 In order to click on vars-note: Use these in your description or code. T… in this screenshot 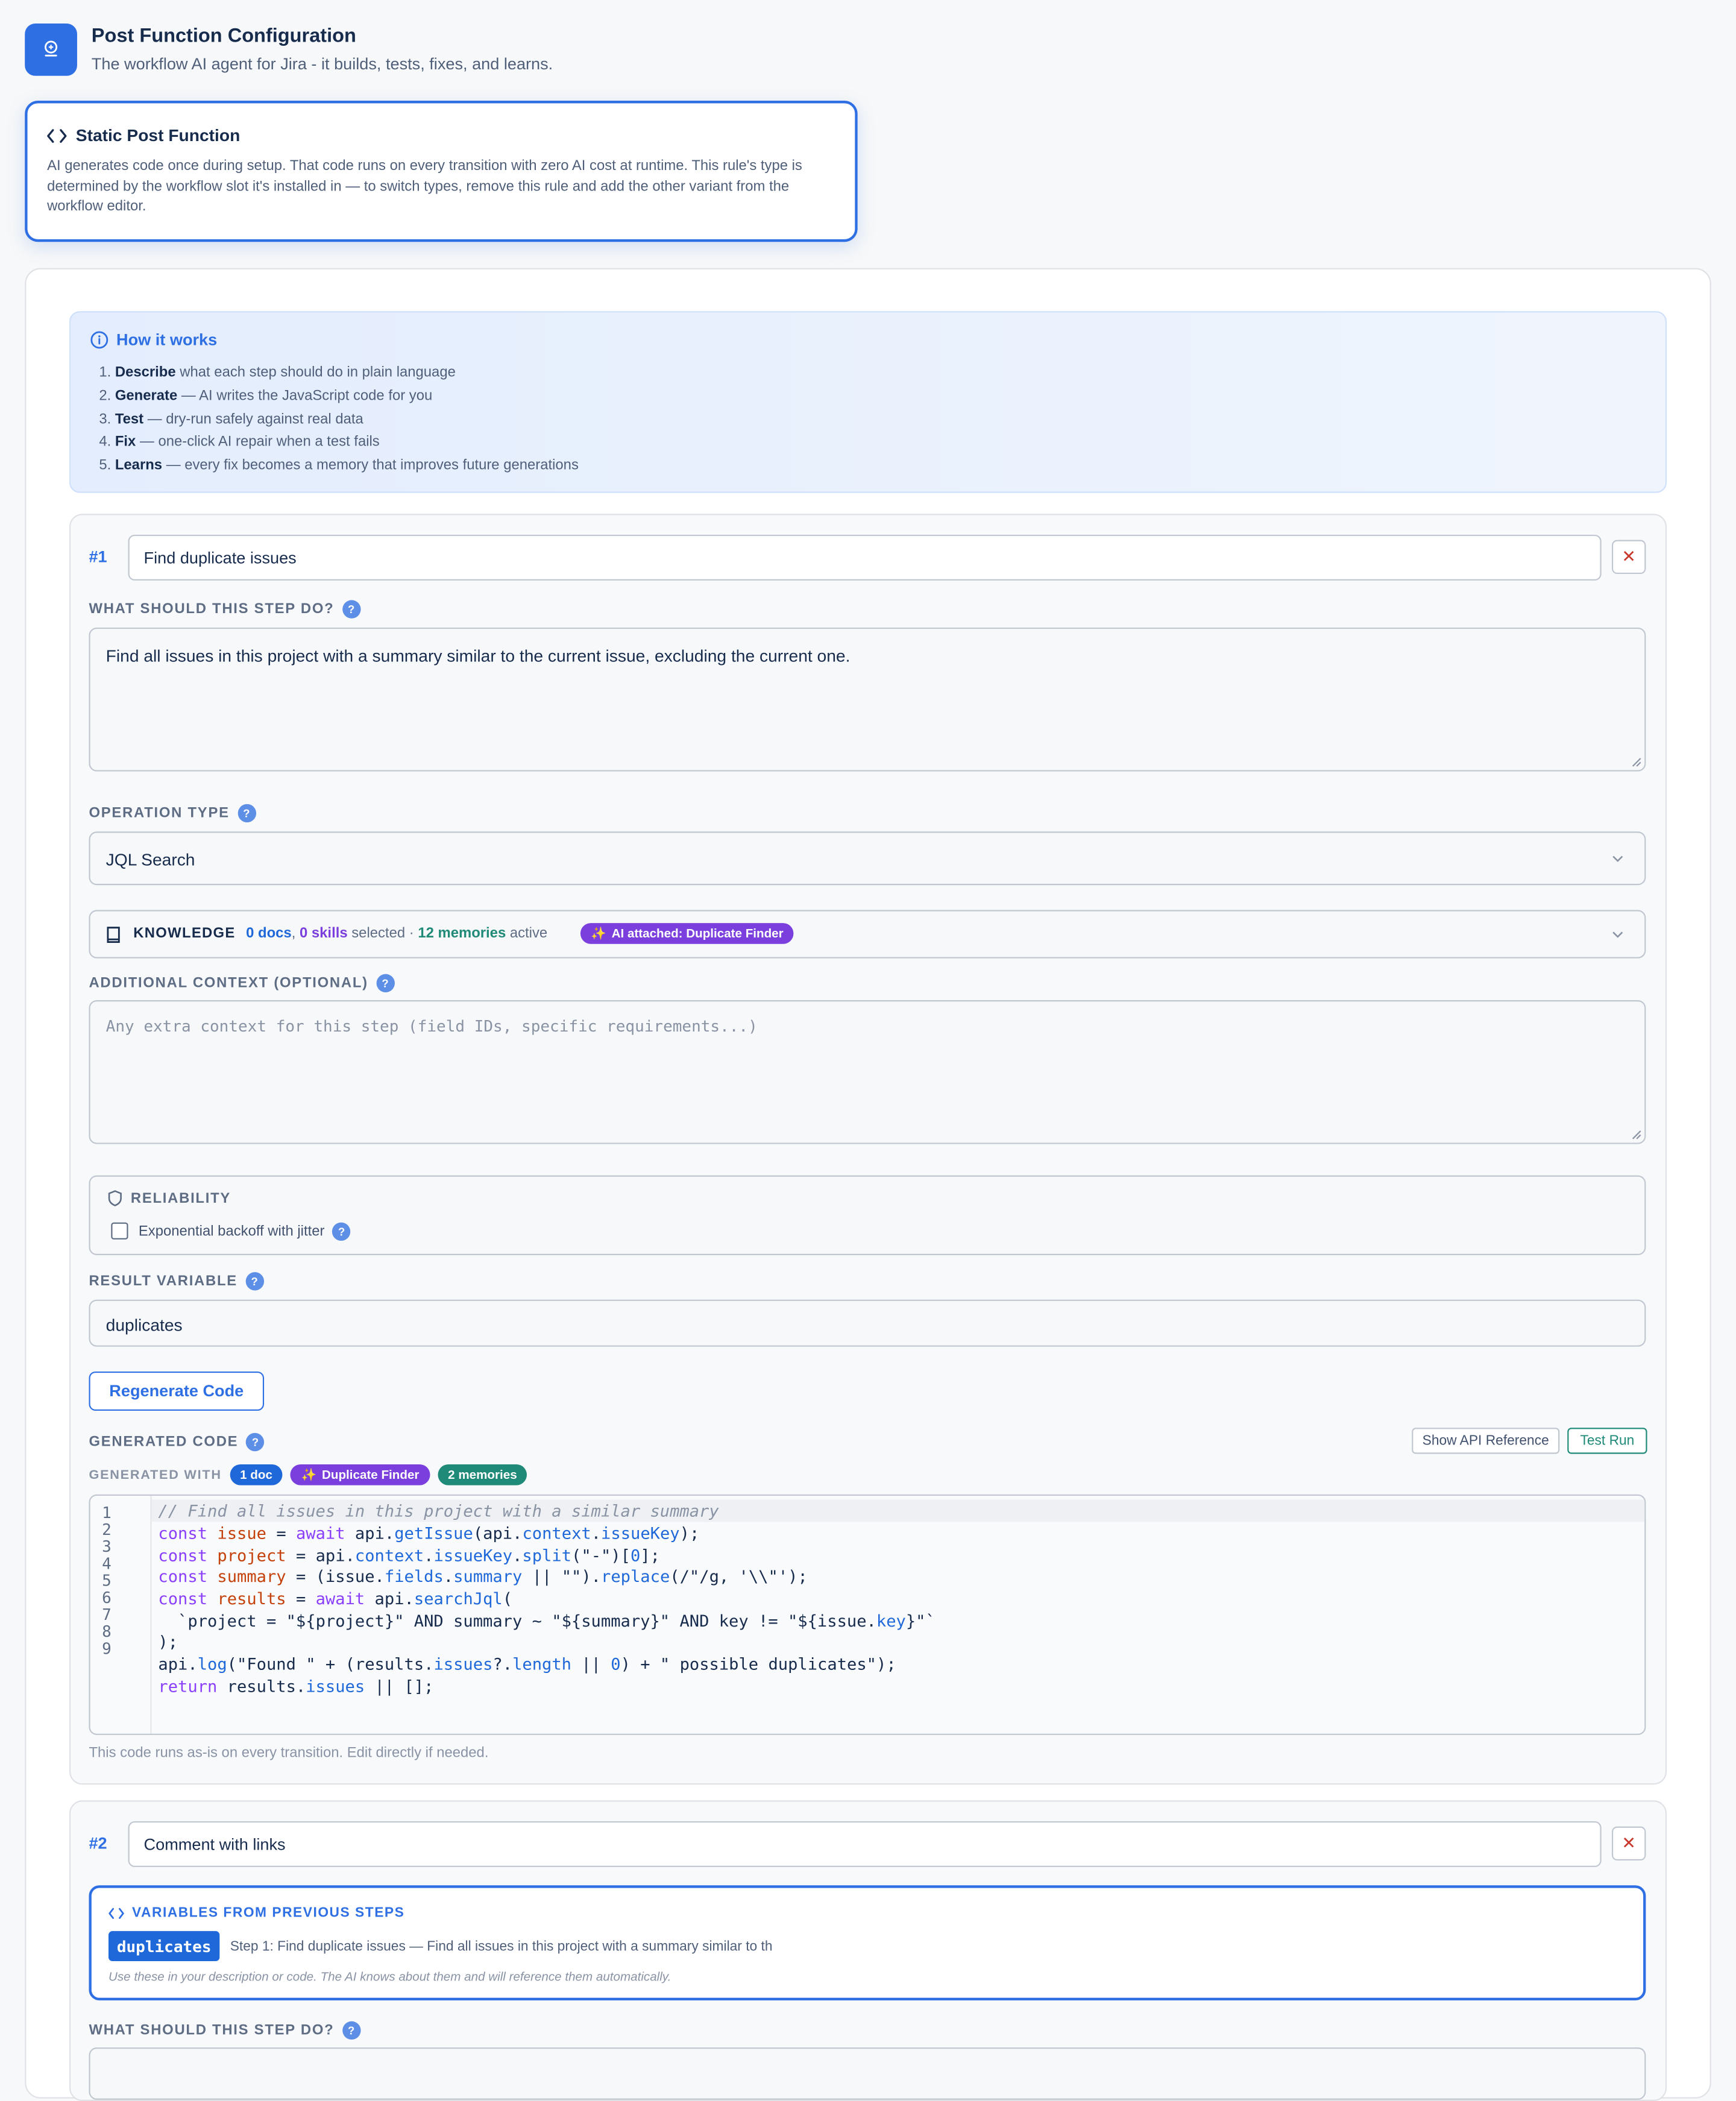, I will do `click(389, 1978)`.